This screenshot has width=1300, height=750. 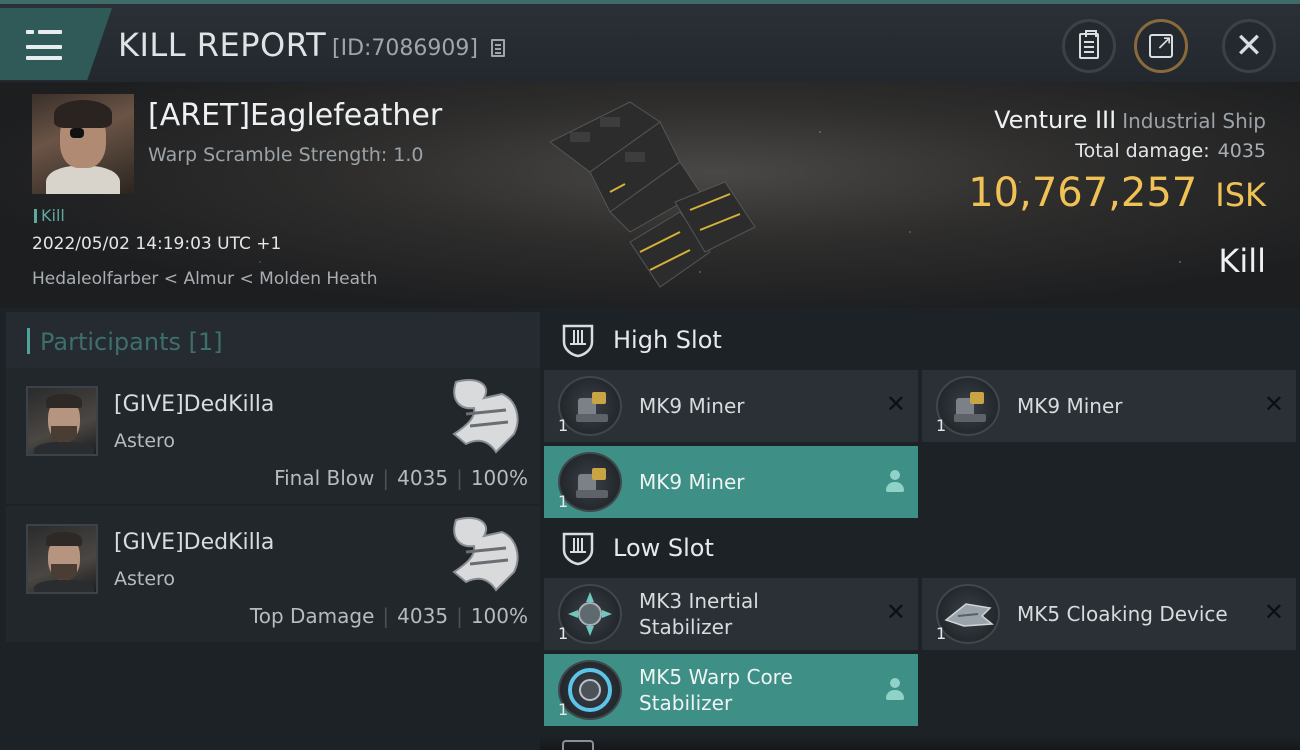 What do you see at coordinates (388, 616) in the screenshot?
I see `participant-stats: Top Damage | 4035 | 100%` at bounding box center [388, 616].